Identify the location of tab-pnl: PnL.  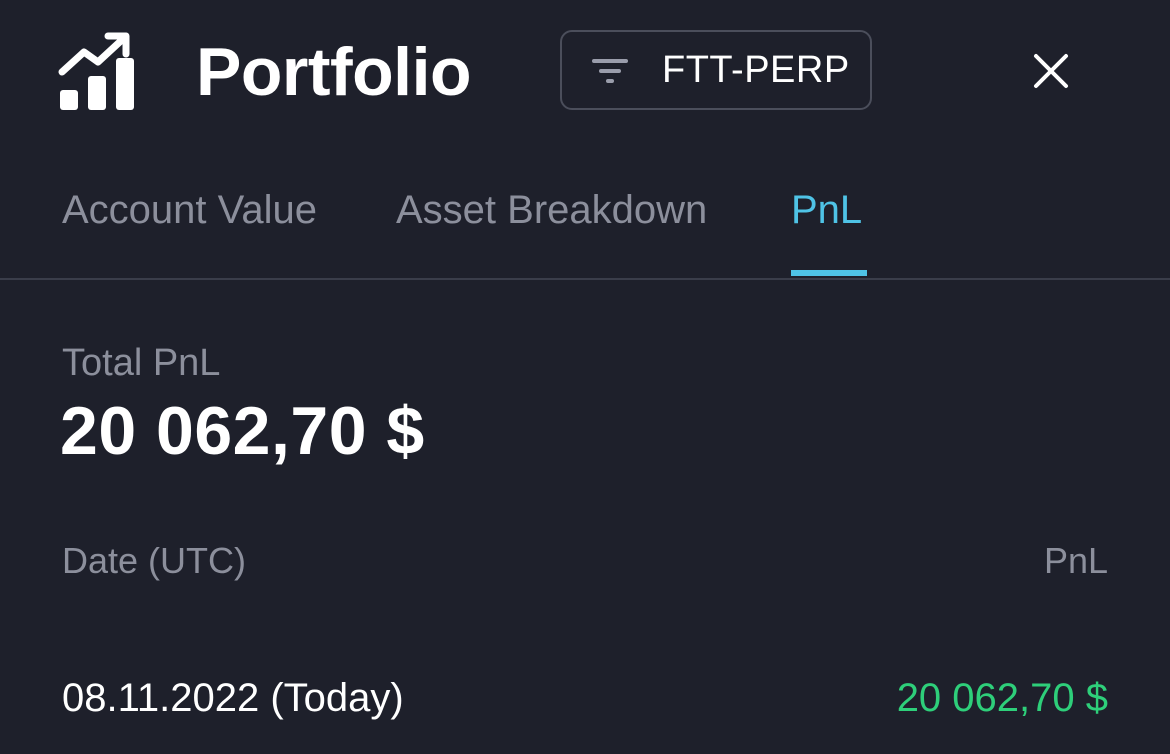
(826, 210).